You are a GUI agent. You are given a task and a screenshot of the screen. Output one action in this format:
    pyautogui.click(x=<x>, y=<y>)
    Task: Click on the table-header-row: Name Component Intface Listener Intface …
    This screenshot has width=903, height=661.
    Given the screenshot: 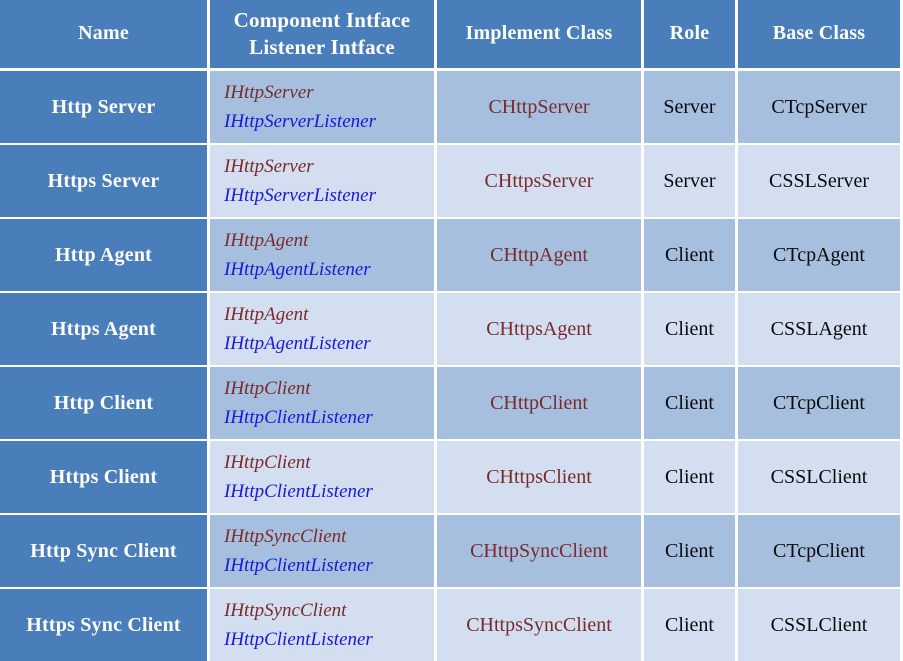 What is the action you would take?
    pyautogui.click(x=451, y=34)
    